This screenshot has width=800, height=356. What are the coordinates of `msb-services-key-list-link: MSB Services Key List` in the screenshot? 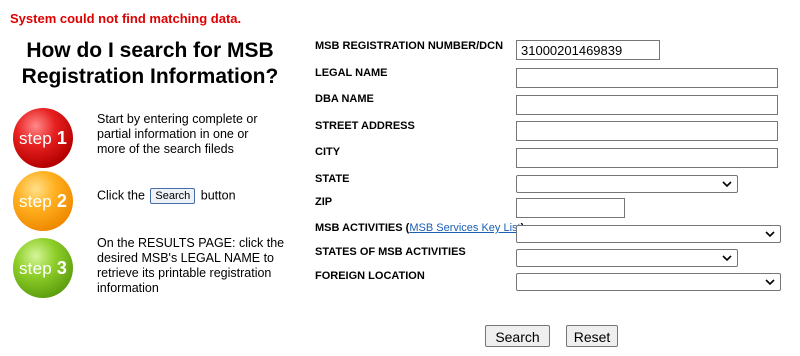 It's located at (464, 228).